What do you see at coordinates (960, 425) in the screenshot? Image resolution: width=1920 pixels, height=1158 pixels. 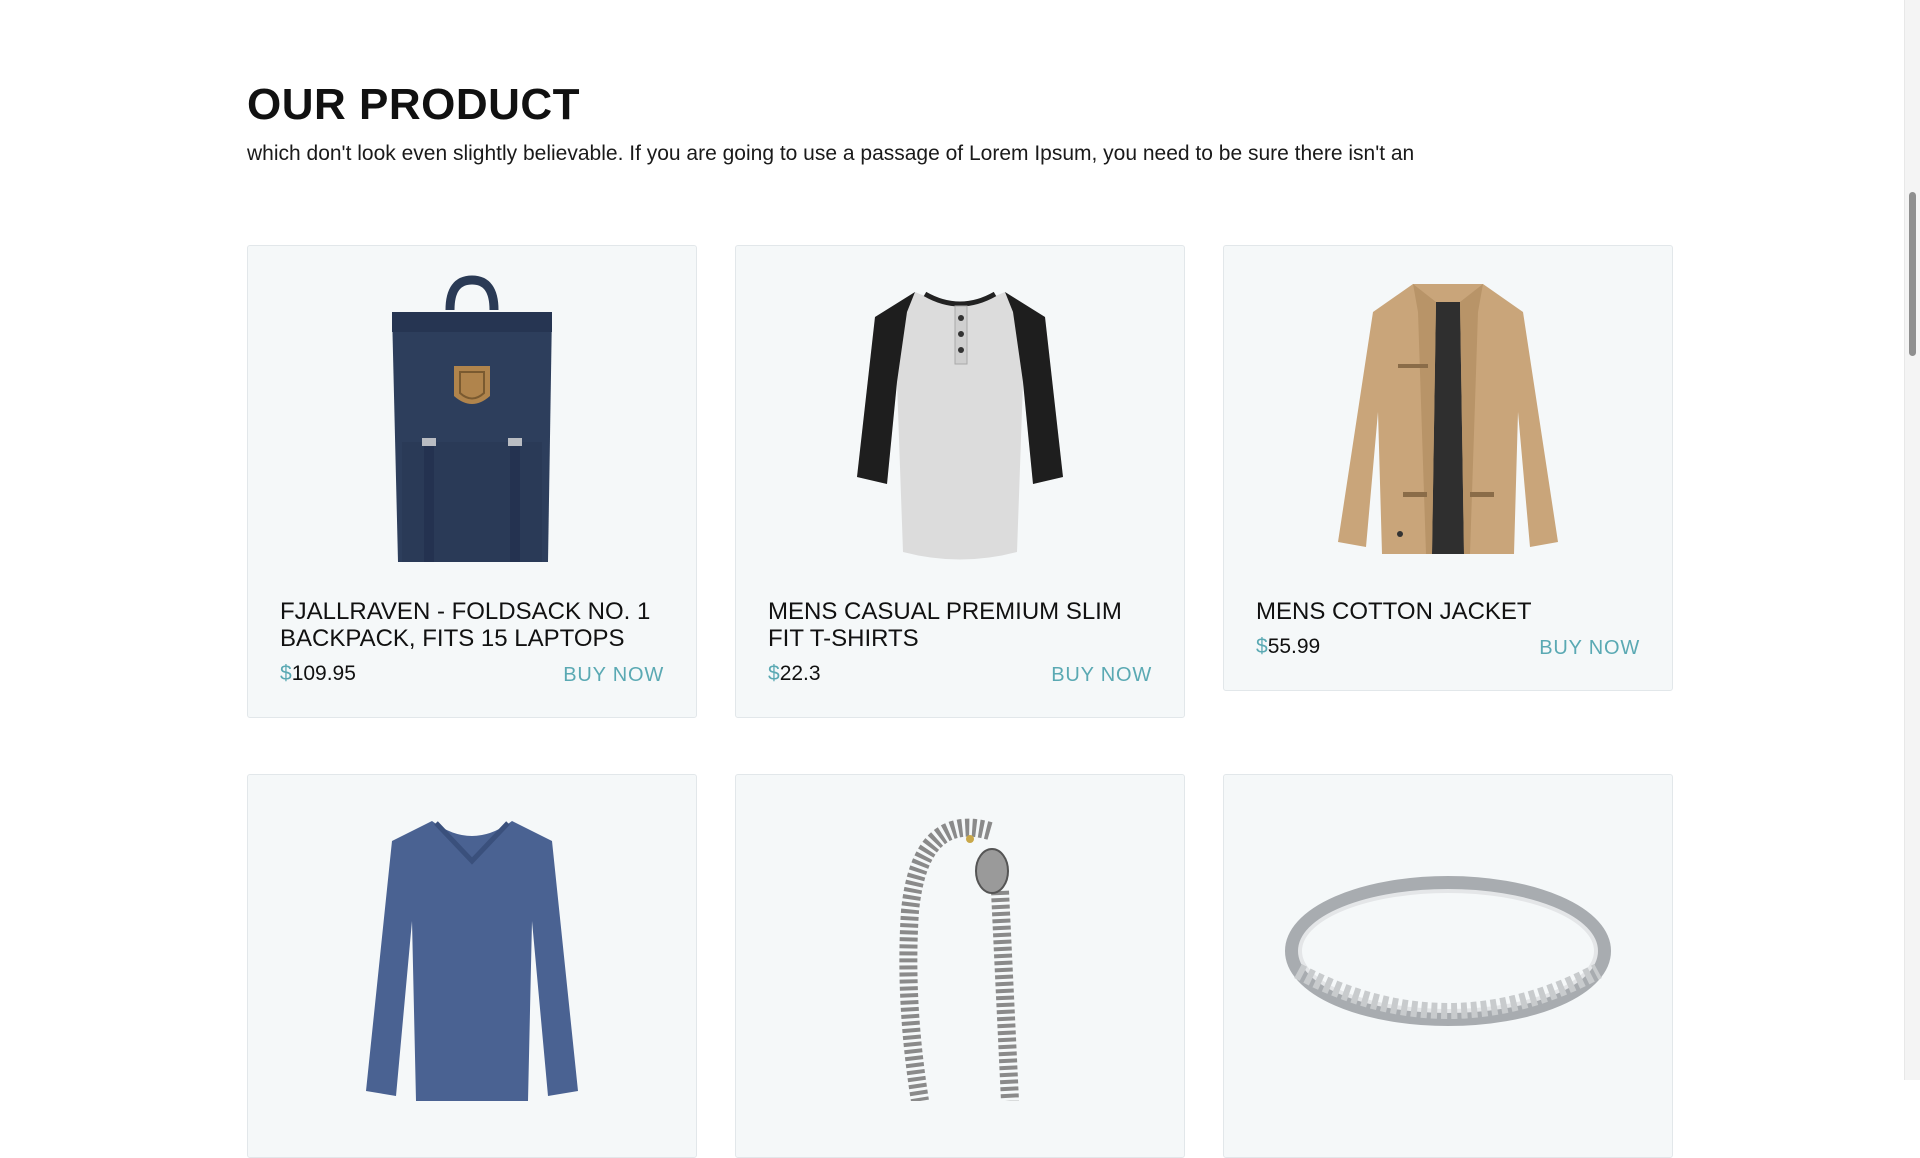 I see `raglan-tshirt-image` at bounding box center [960, 425].